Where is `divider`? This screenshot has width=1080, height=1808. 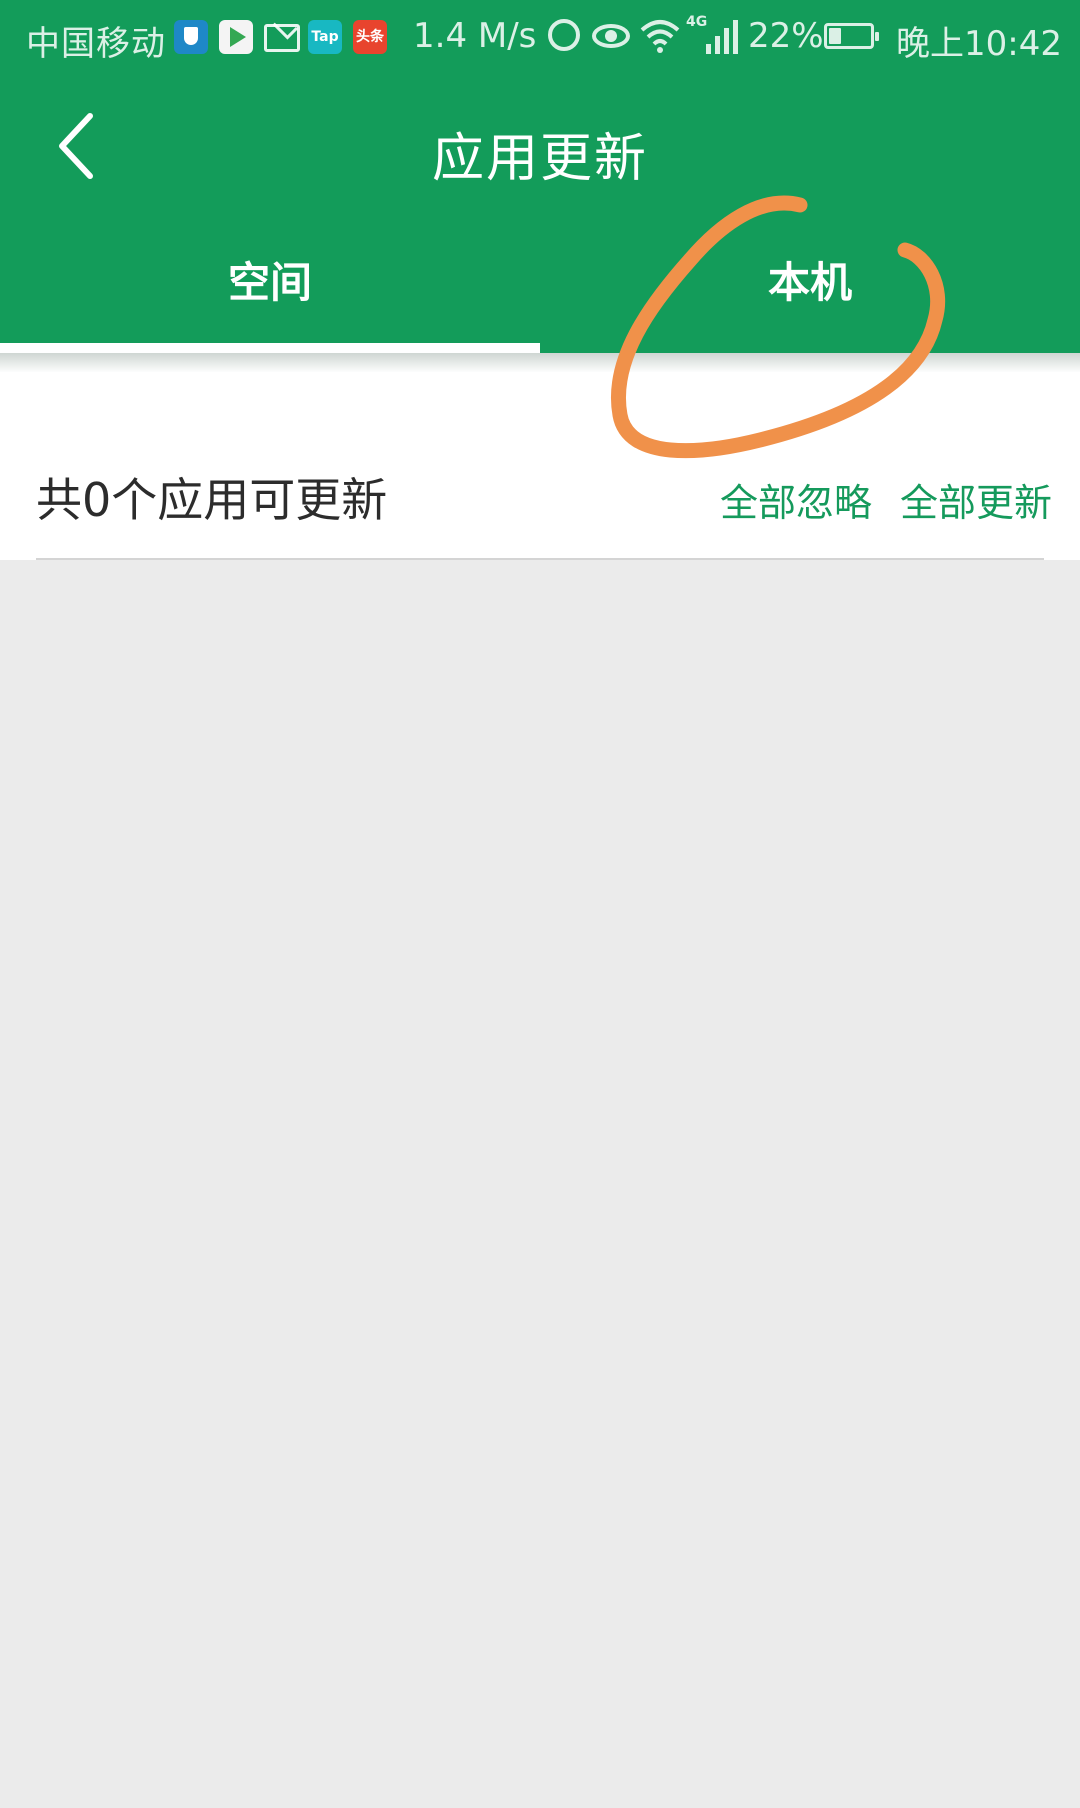
divider is located at coordinates (540, 559).